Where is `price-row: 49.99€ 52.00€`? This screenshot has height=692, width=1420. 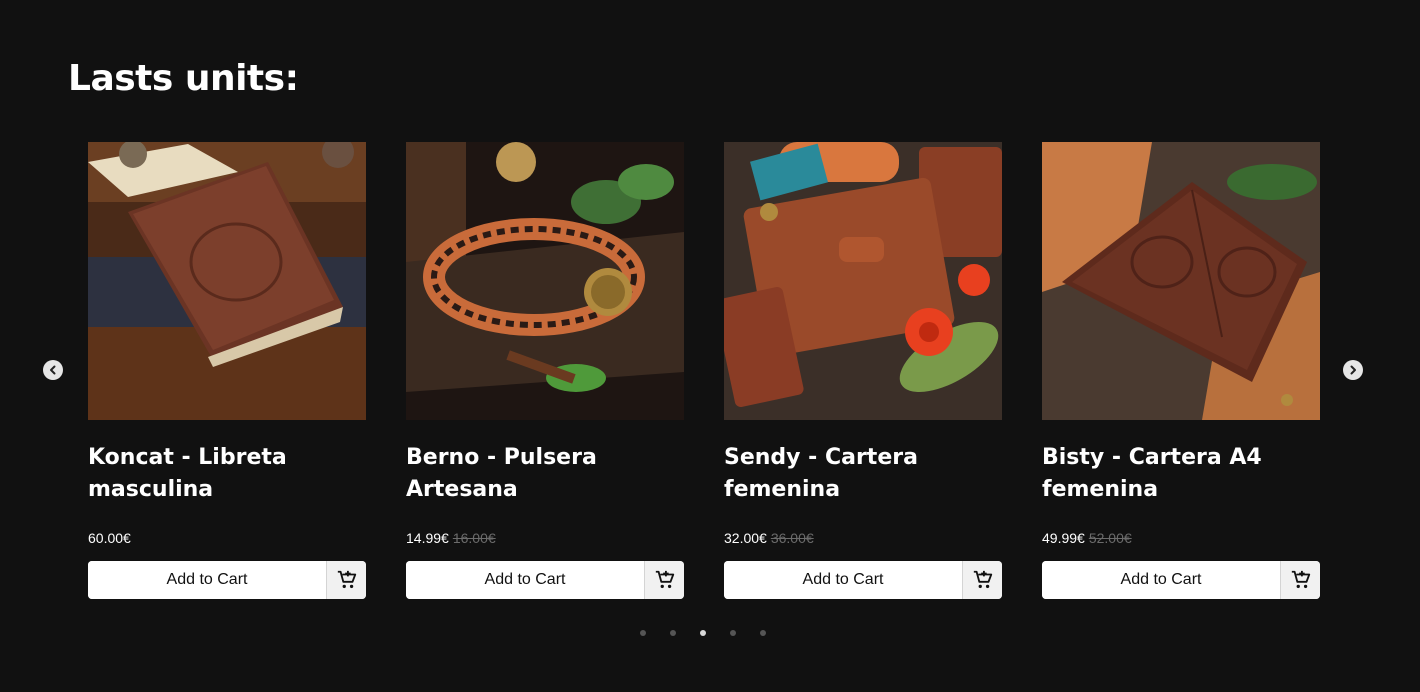
price-row: 49.99€ 52.00€ is located at coordinates (1181, 538).